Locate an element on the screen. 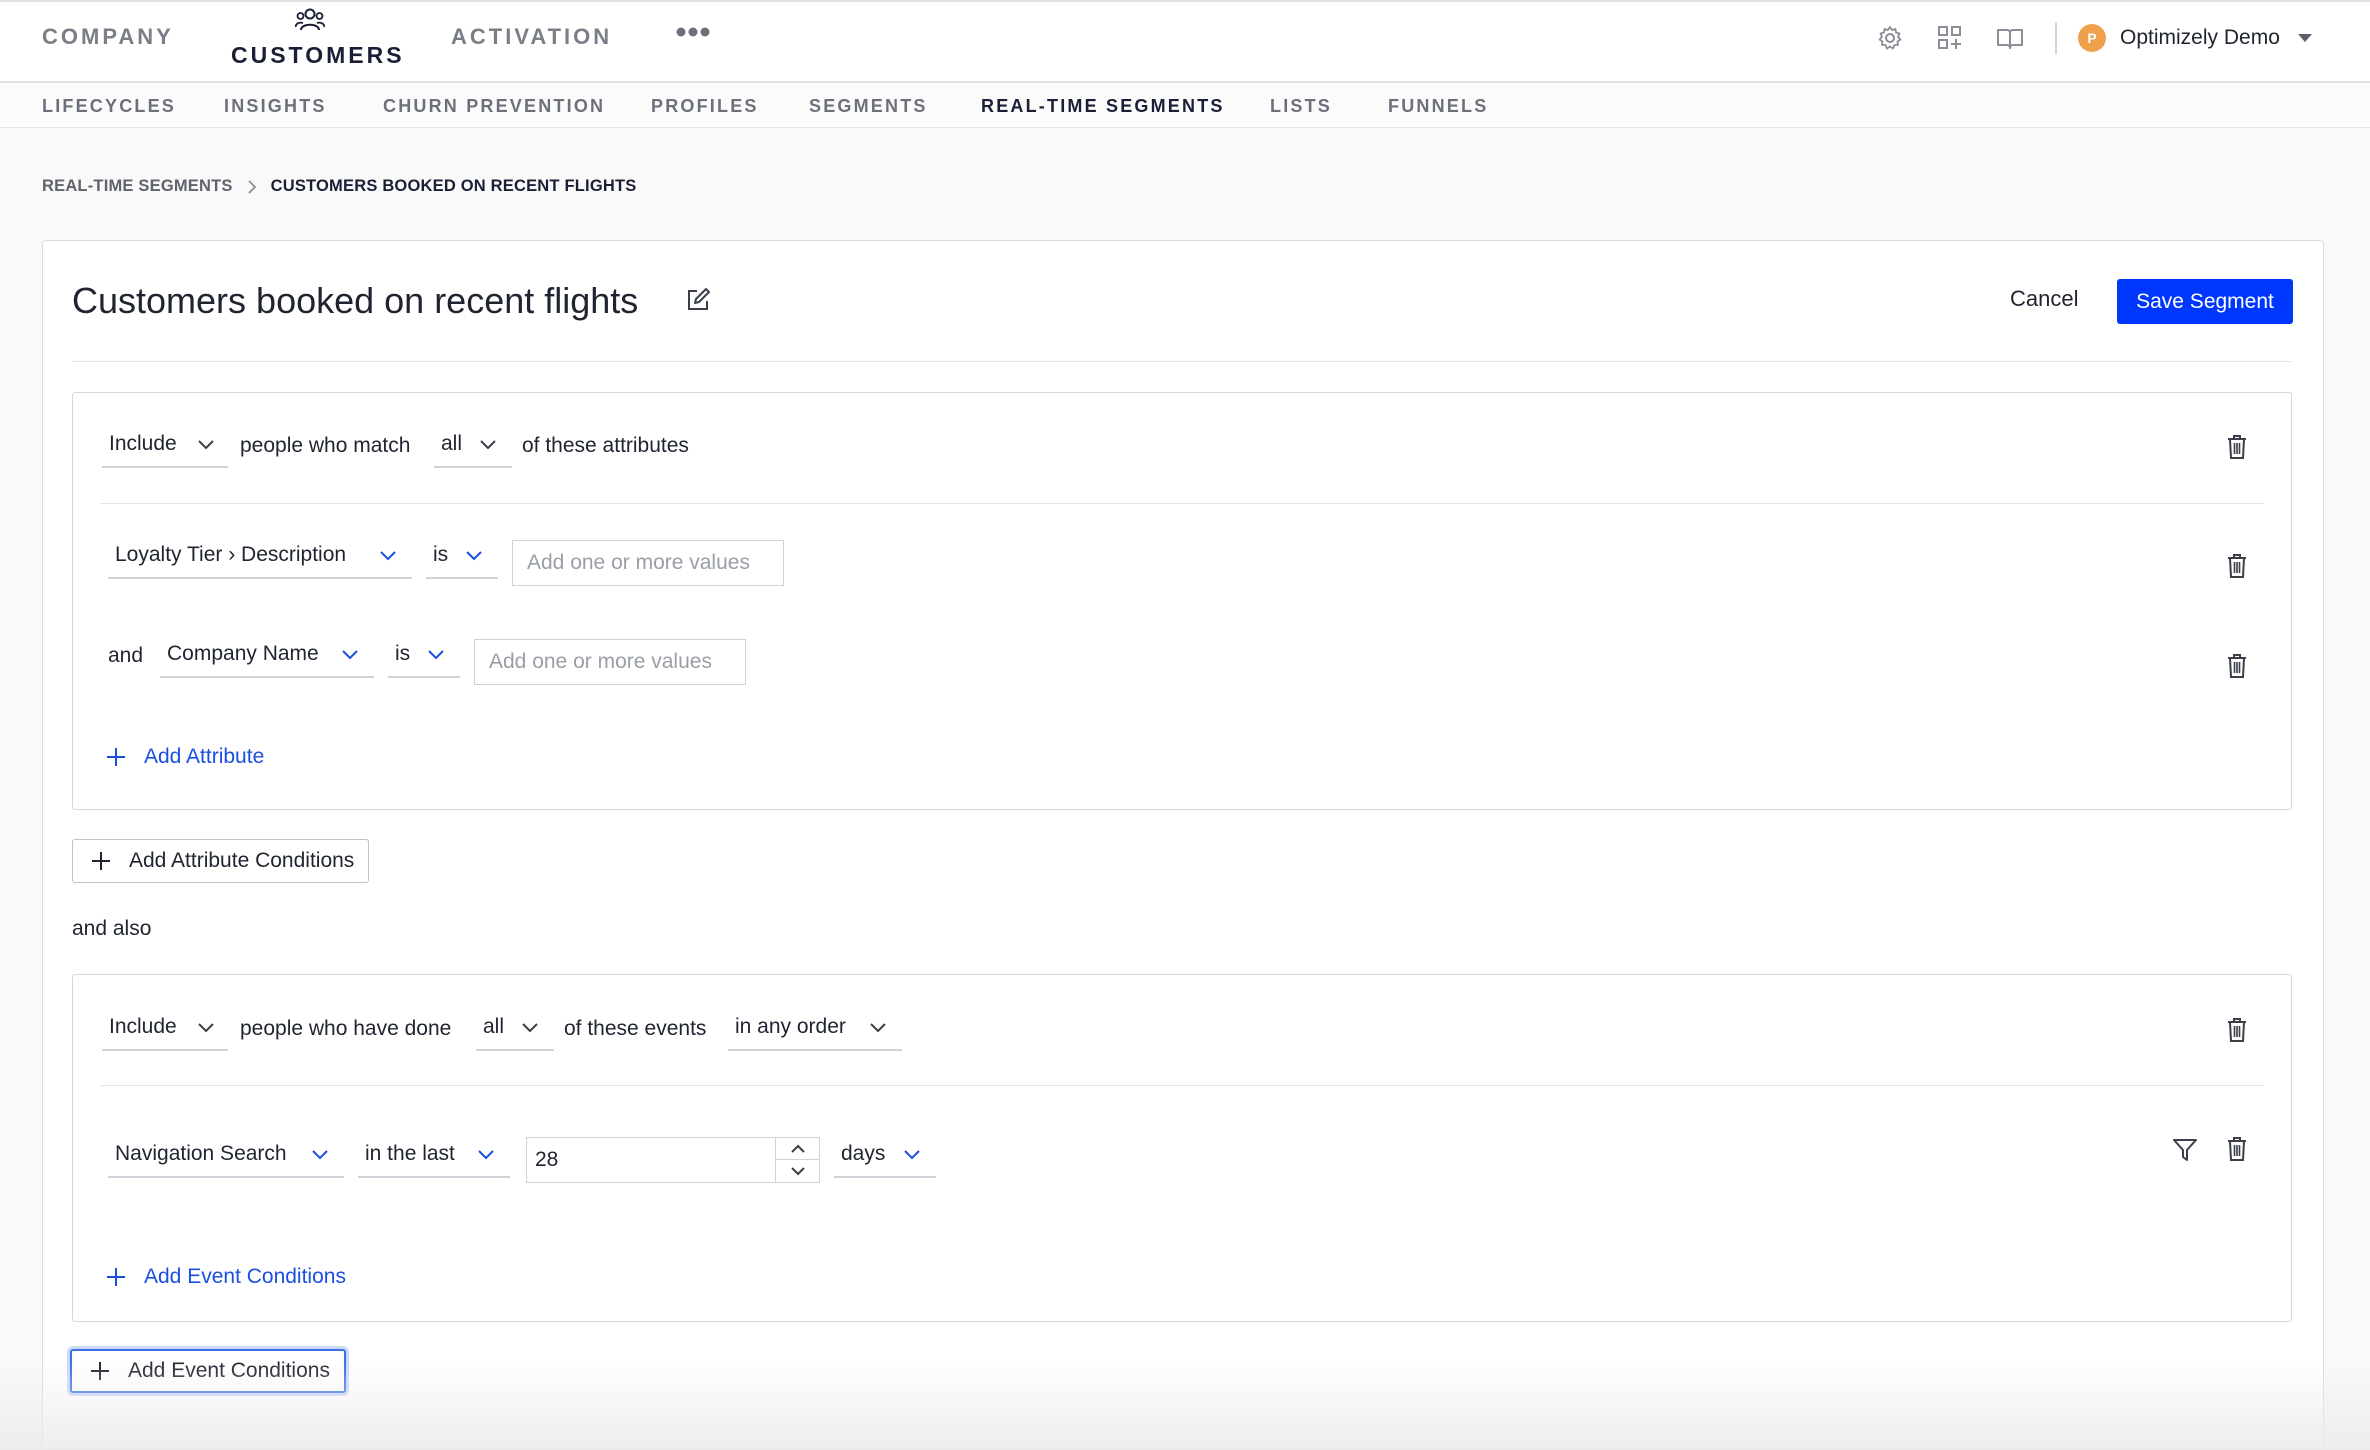 Image resolution: width=2370 pixels, height=1450 pixels. done-text: people who have done is located at coordinates (346, 1028).